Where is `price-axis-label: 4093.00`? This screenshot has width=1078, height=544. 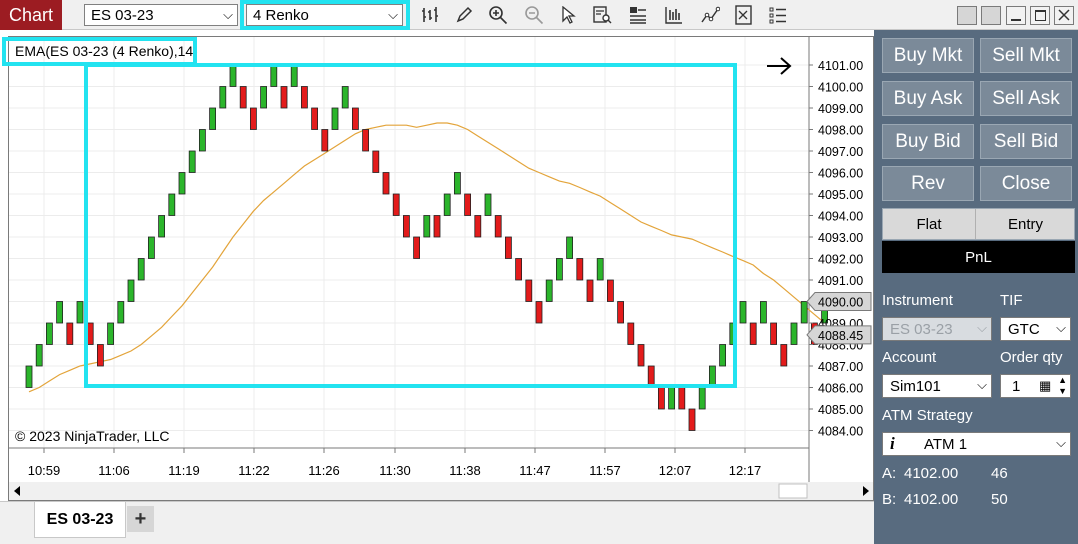
price-axis-label: 4093.00 is located at coordinates (840, 238).